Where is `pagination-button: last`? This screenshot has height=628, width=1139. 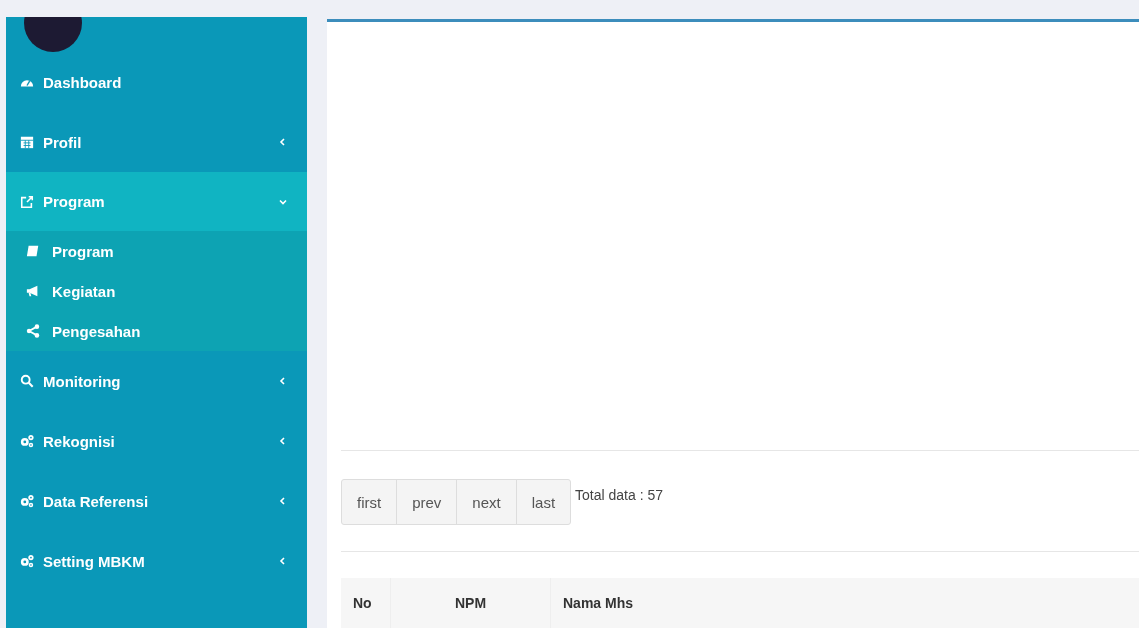
pagination-button: last is located at coordinates (543, 502).